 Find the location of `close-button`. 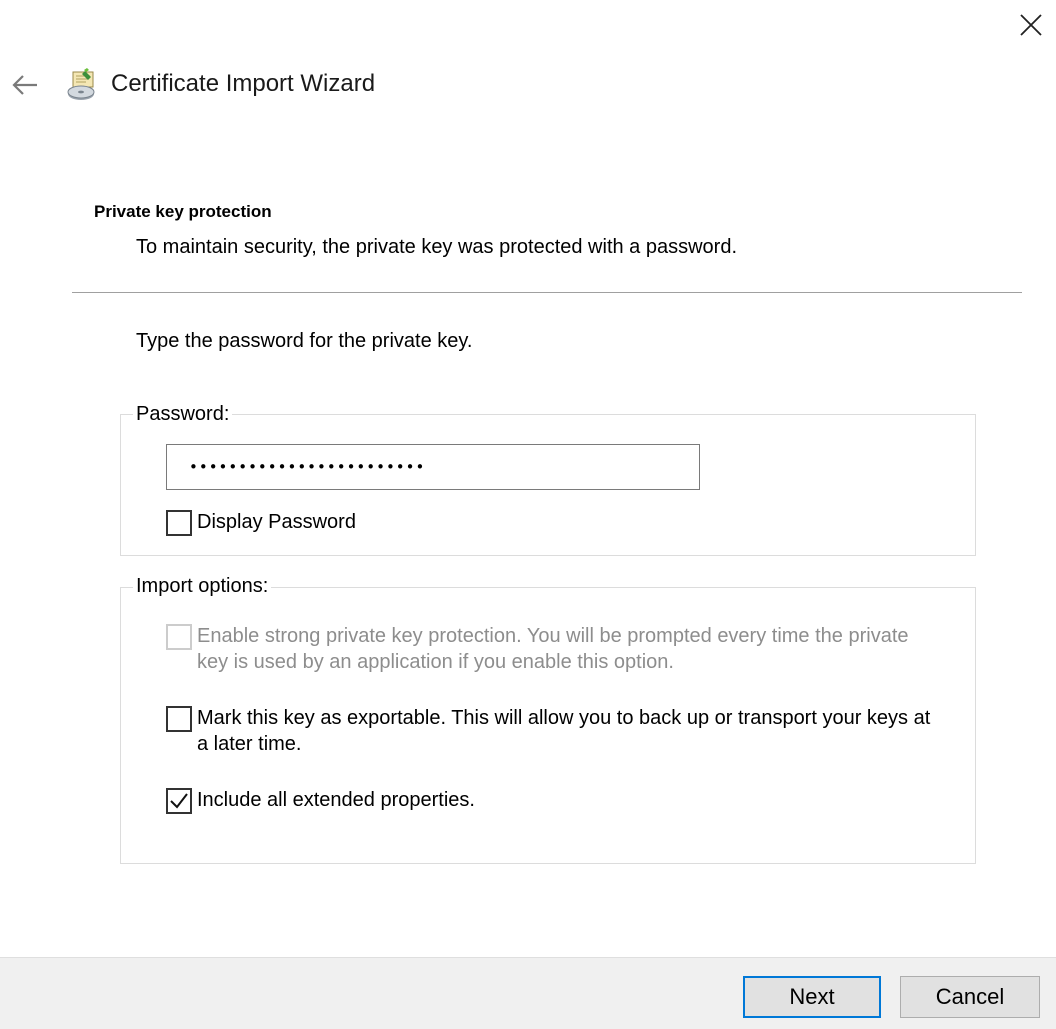

close-button is located at coordinates (1031, 25).